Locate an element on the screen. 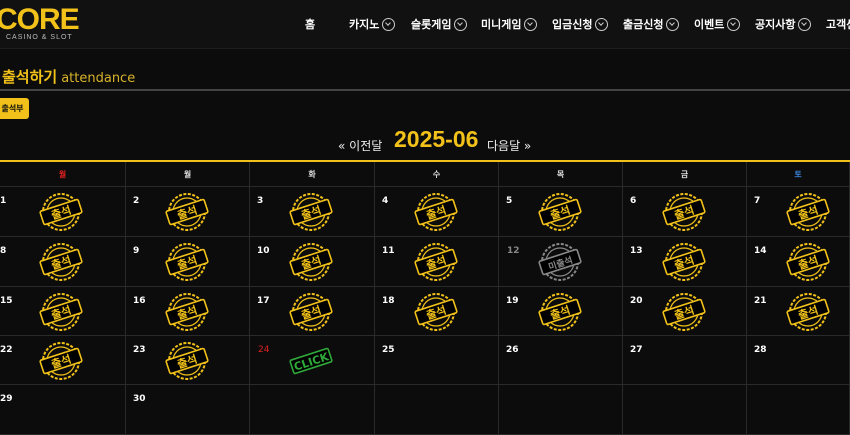  day-number: 24 is located at coordinates (264, 350).